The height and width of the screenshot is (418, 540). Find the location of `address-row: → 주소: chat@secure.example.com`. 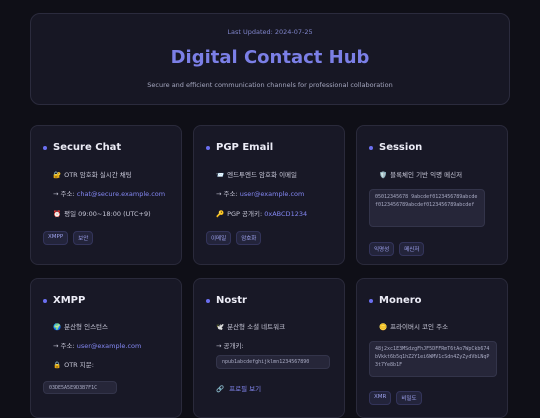

address-row: → 주소: chat@secure.example.com is located at coordinates (109, 194).